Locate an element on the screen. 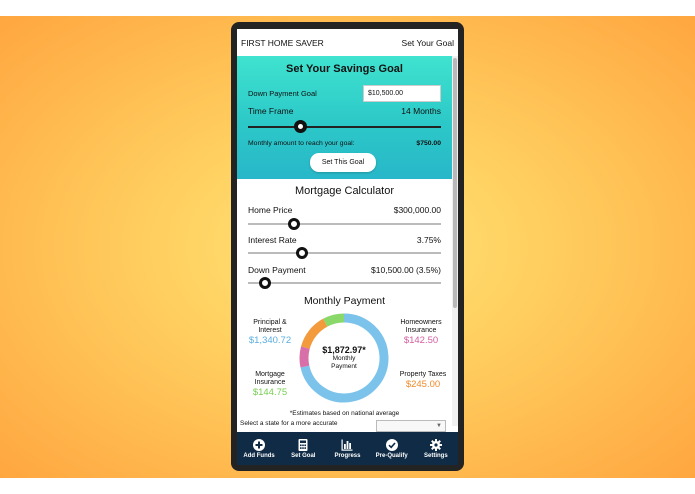 Image resolution: width=695 pixels, height=494 pixels. home-price-value: $300,000.00 is located at coordinates (417, 210).